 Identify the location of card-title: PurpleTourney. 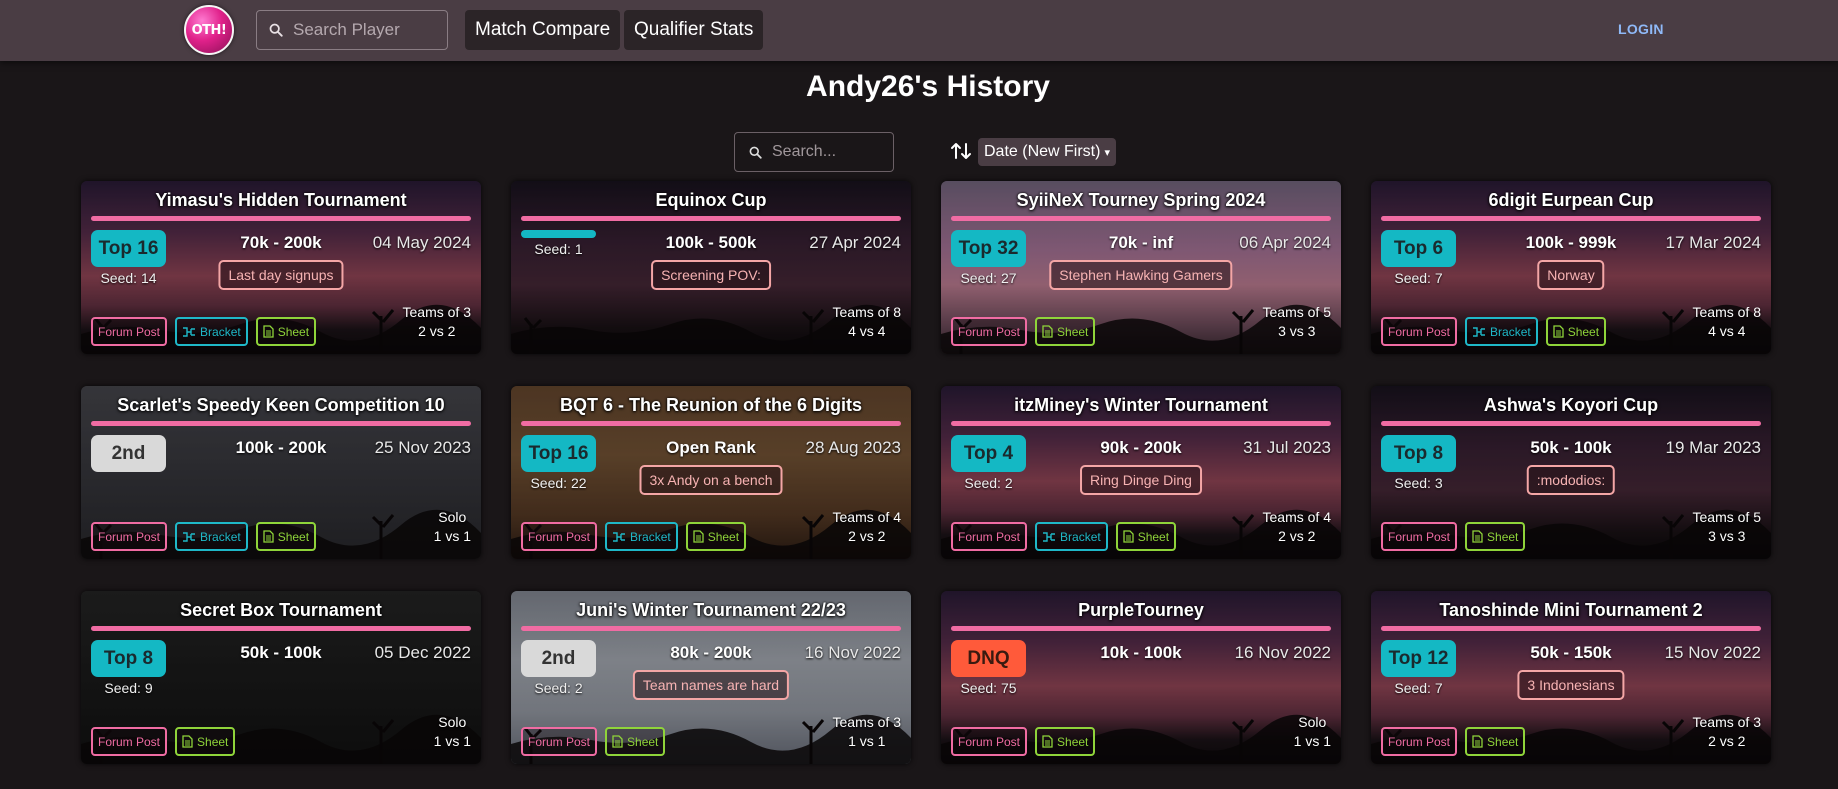
(1141, 610).